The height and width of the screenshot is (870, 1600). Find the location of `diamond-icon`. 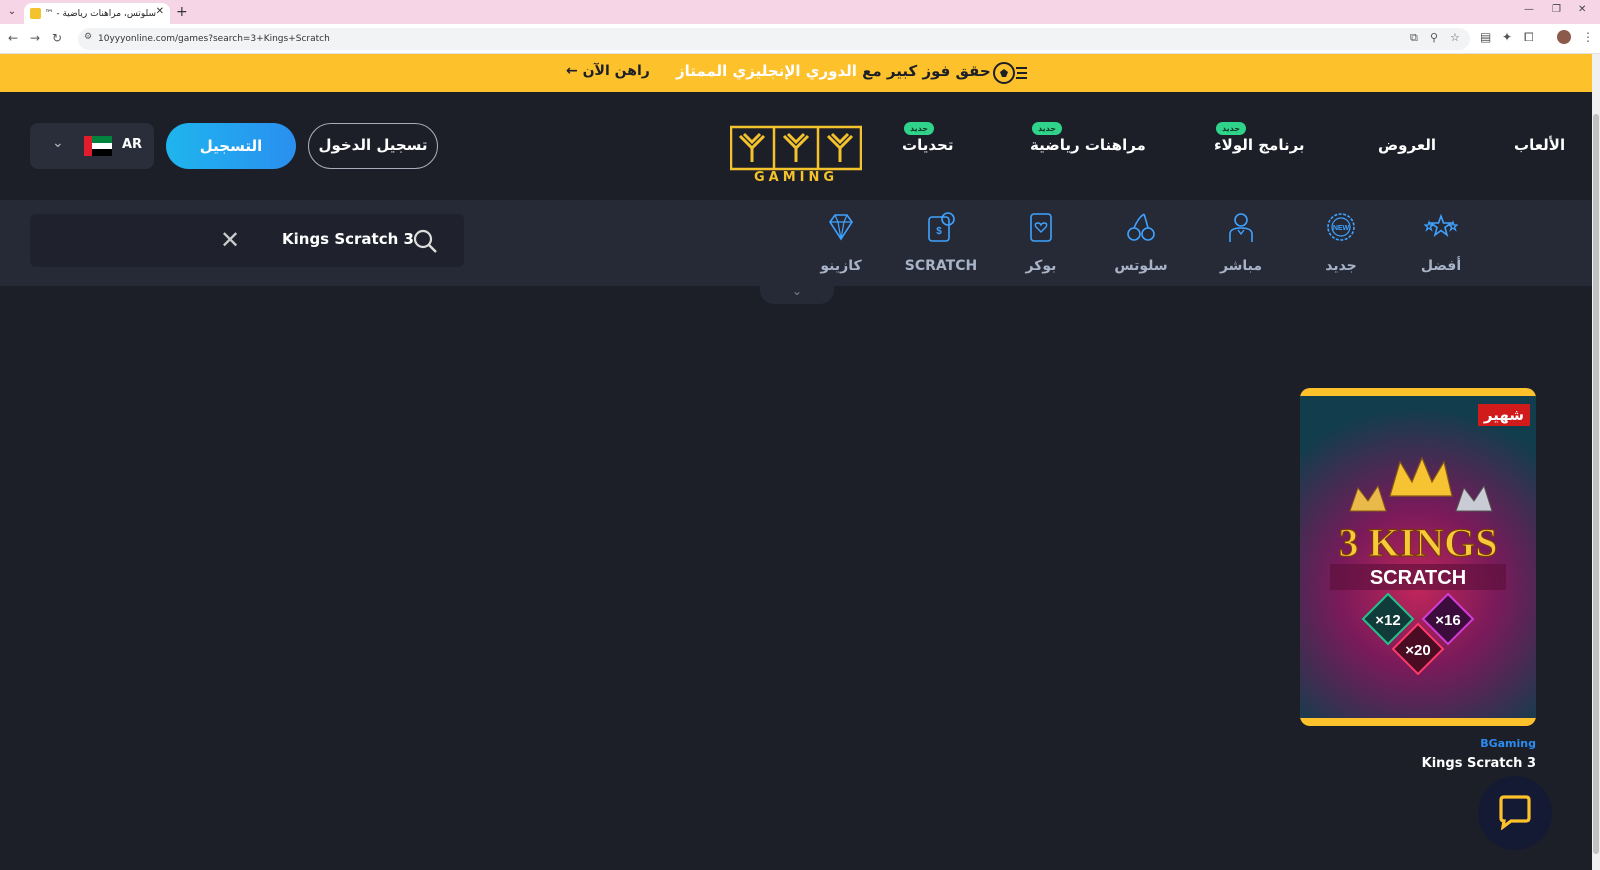

diamond-icon is located at coordinates (841, 227).